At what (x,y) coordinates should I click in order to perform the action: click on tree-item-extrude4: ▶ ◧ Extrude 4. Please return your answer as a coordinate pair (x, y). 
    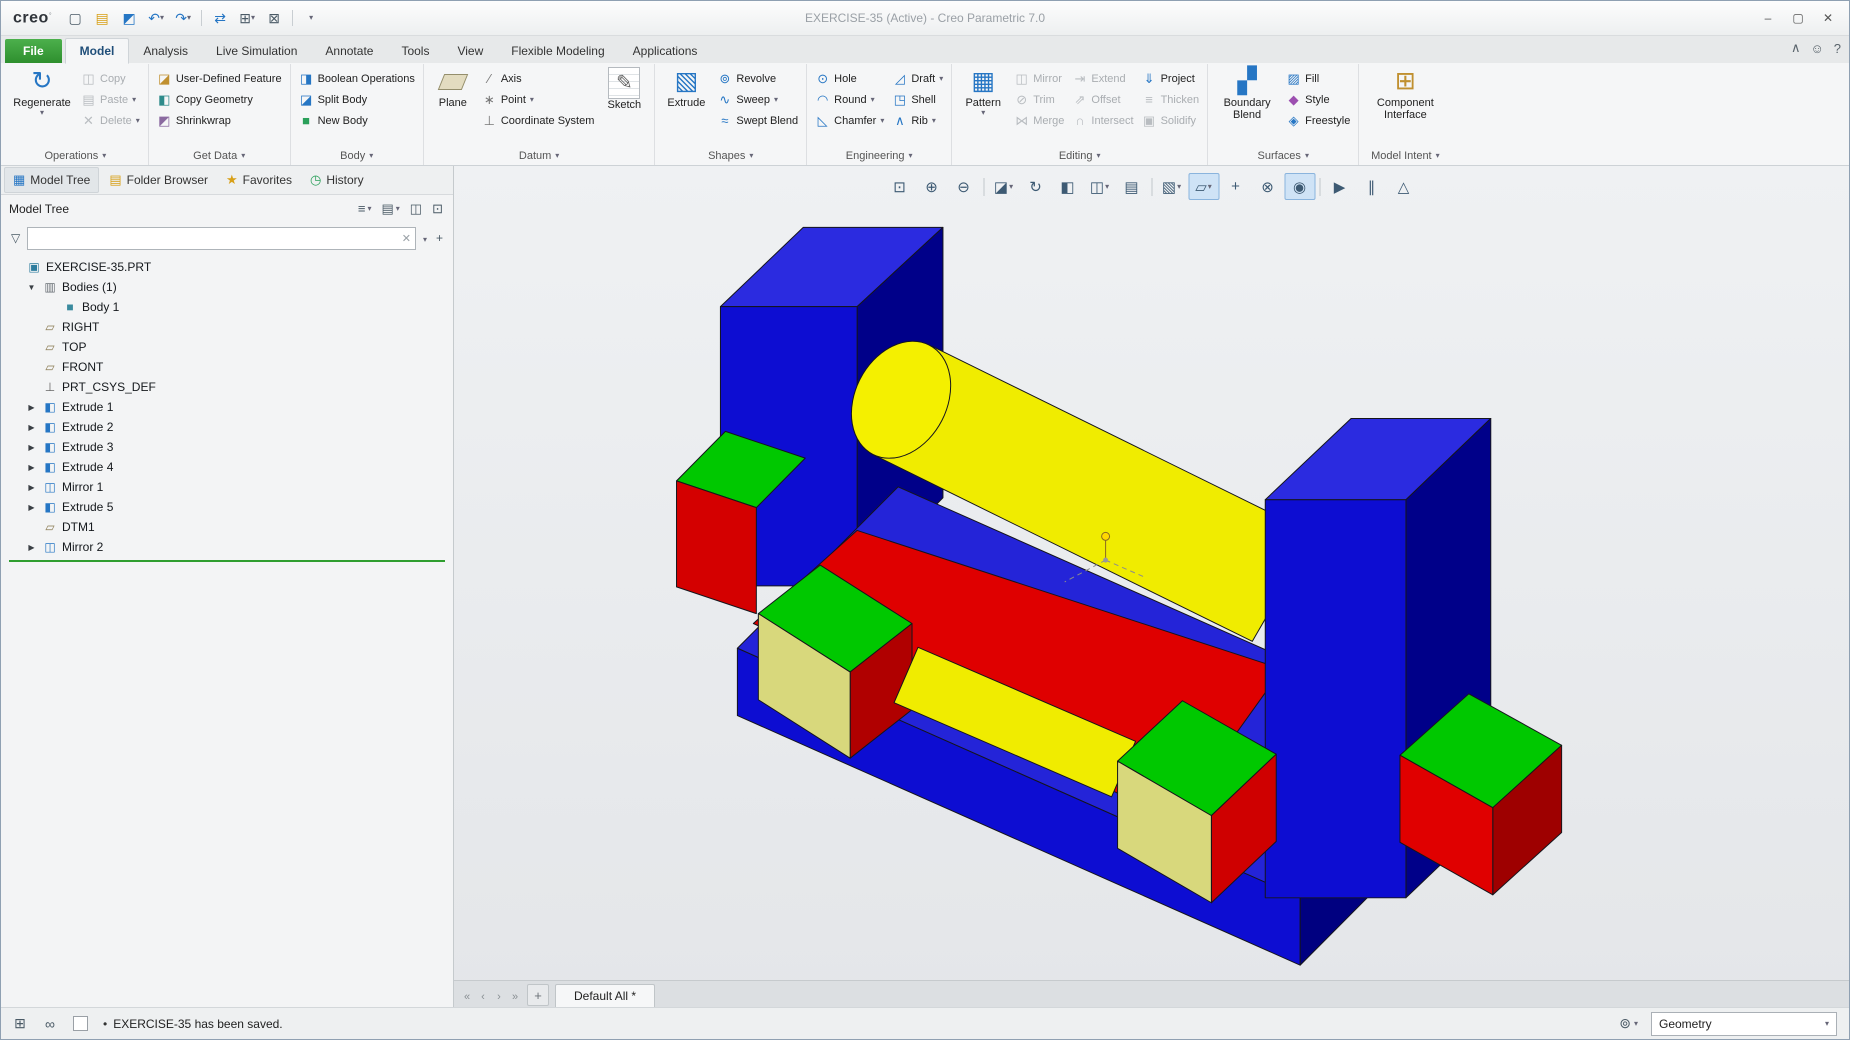
    Looking at the image, I should click on (227, 467).